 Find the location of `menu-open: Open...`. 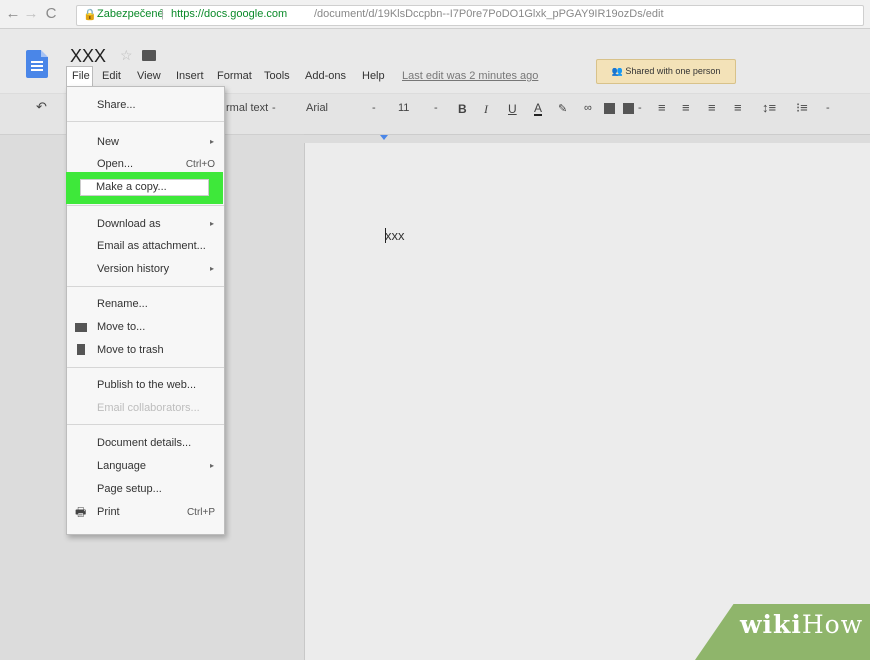

menu-open: Open... is located at coordinates (115, 164).